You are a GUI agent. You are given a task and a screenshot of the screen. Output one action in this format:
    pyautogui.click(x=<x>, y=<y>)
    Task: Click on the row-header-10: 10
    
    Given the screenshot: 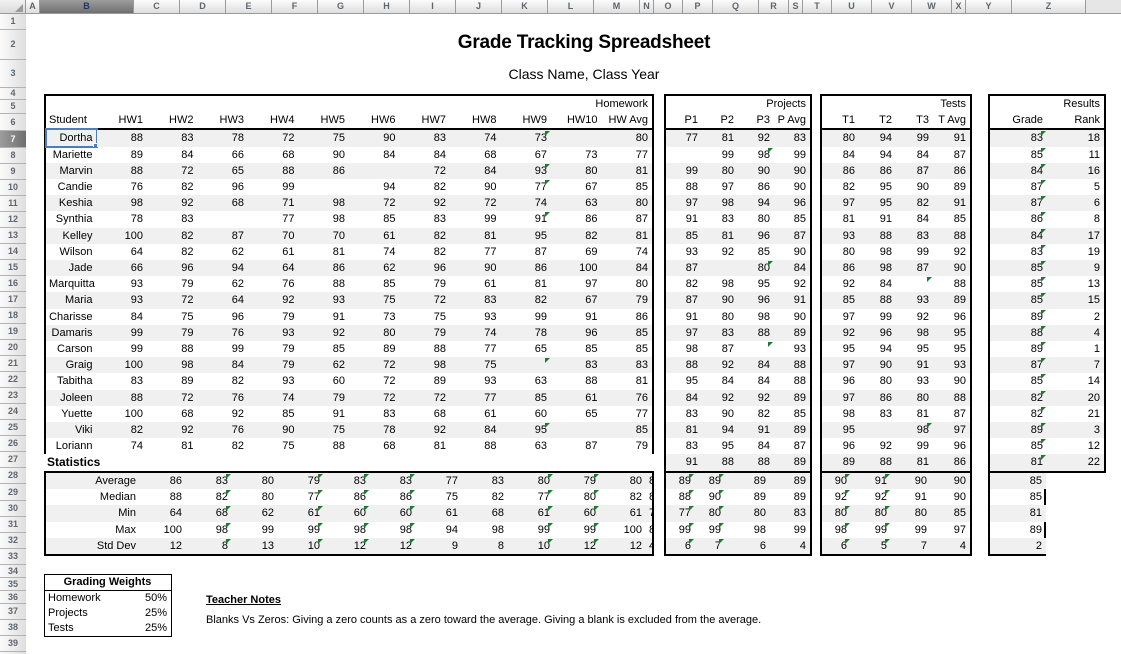 What is the action you would take?
    pyautogui.click(x=13, y=188)
    